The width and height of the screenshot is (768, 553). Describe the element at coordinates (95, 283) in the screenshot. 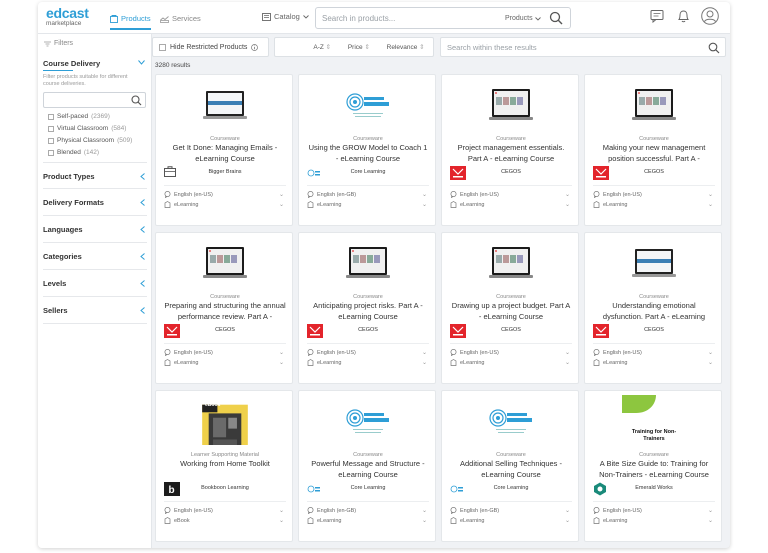

I see `levels-section: Levels` at that location.